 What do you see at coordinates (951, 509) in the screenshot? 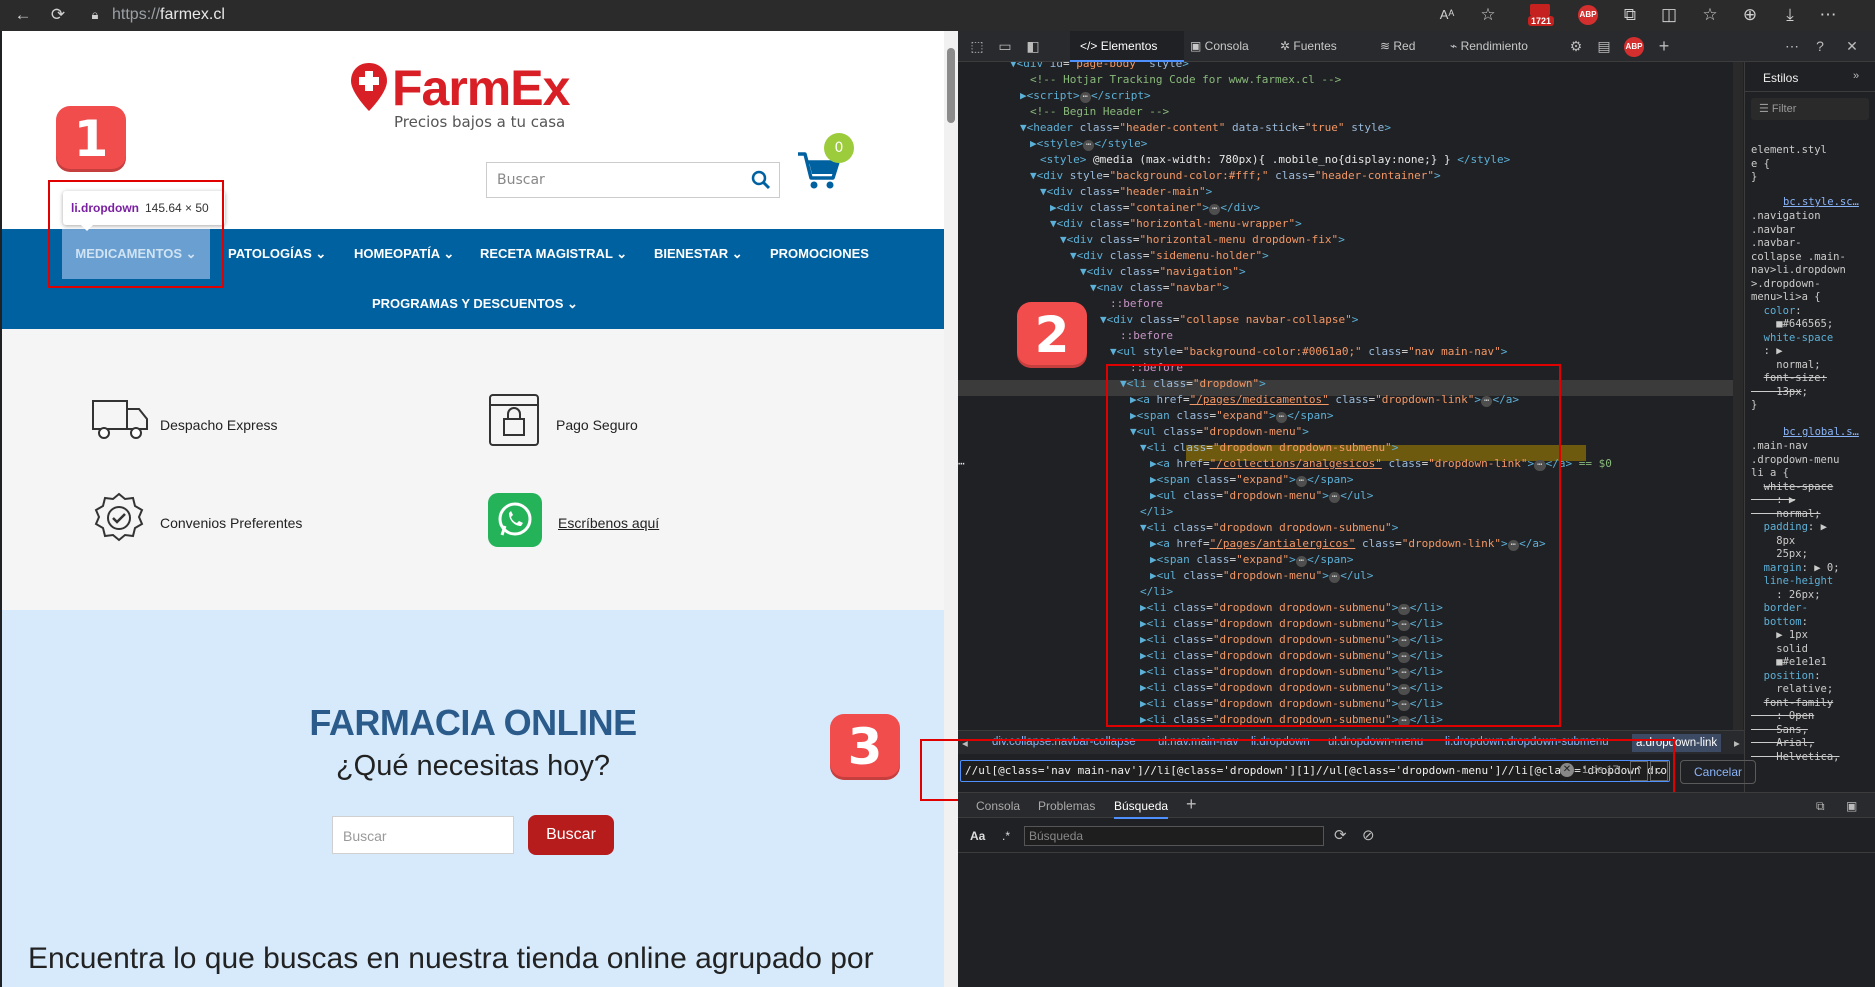
I see `page-scrollbar` at bounding box center [951, 509].